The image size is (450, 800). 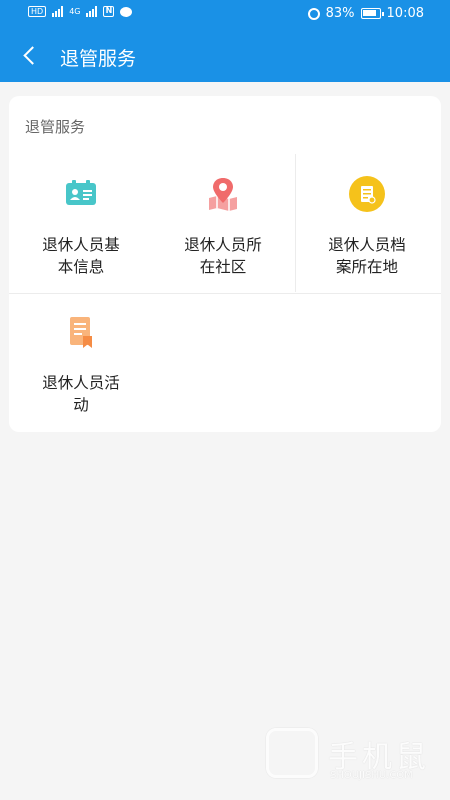 I want to click on nav-bar: 退管服务, so click(x=225, y=56).